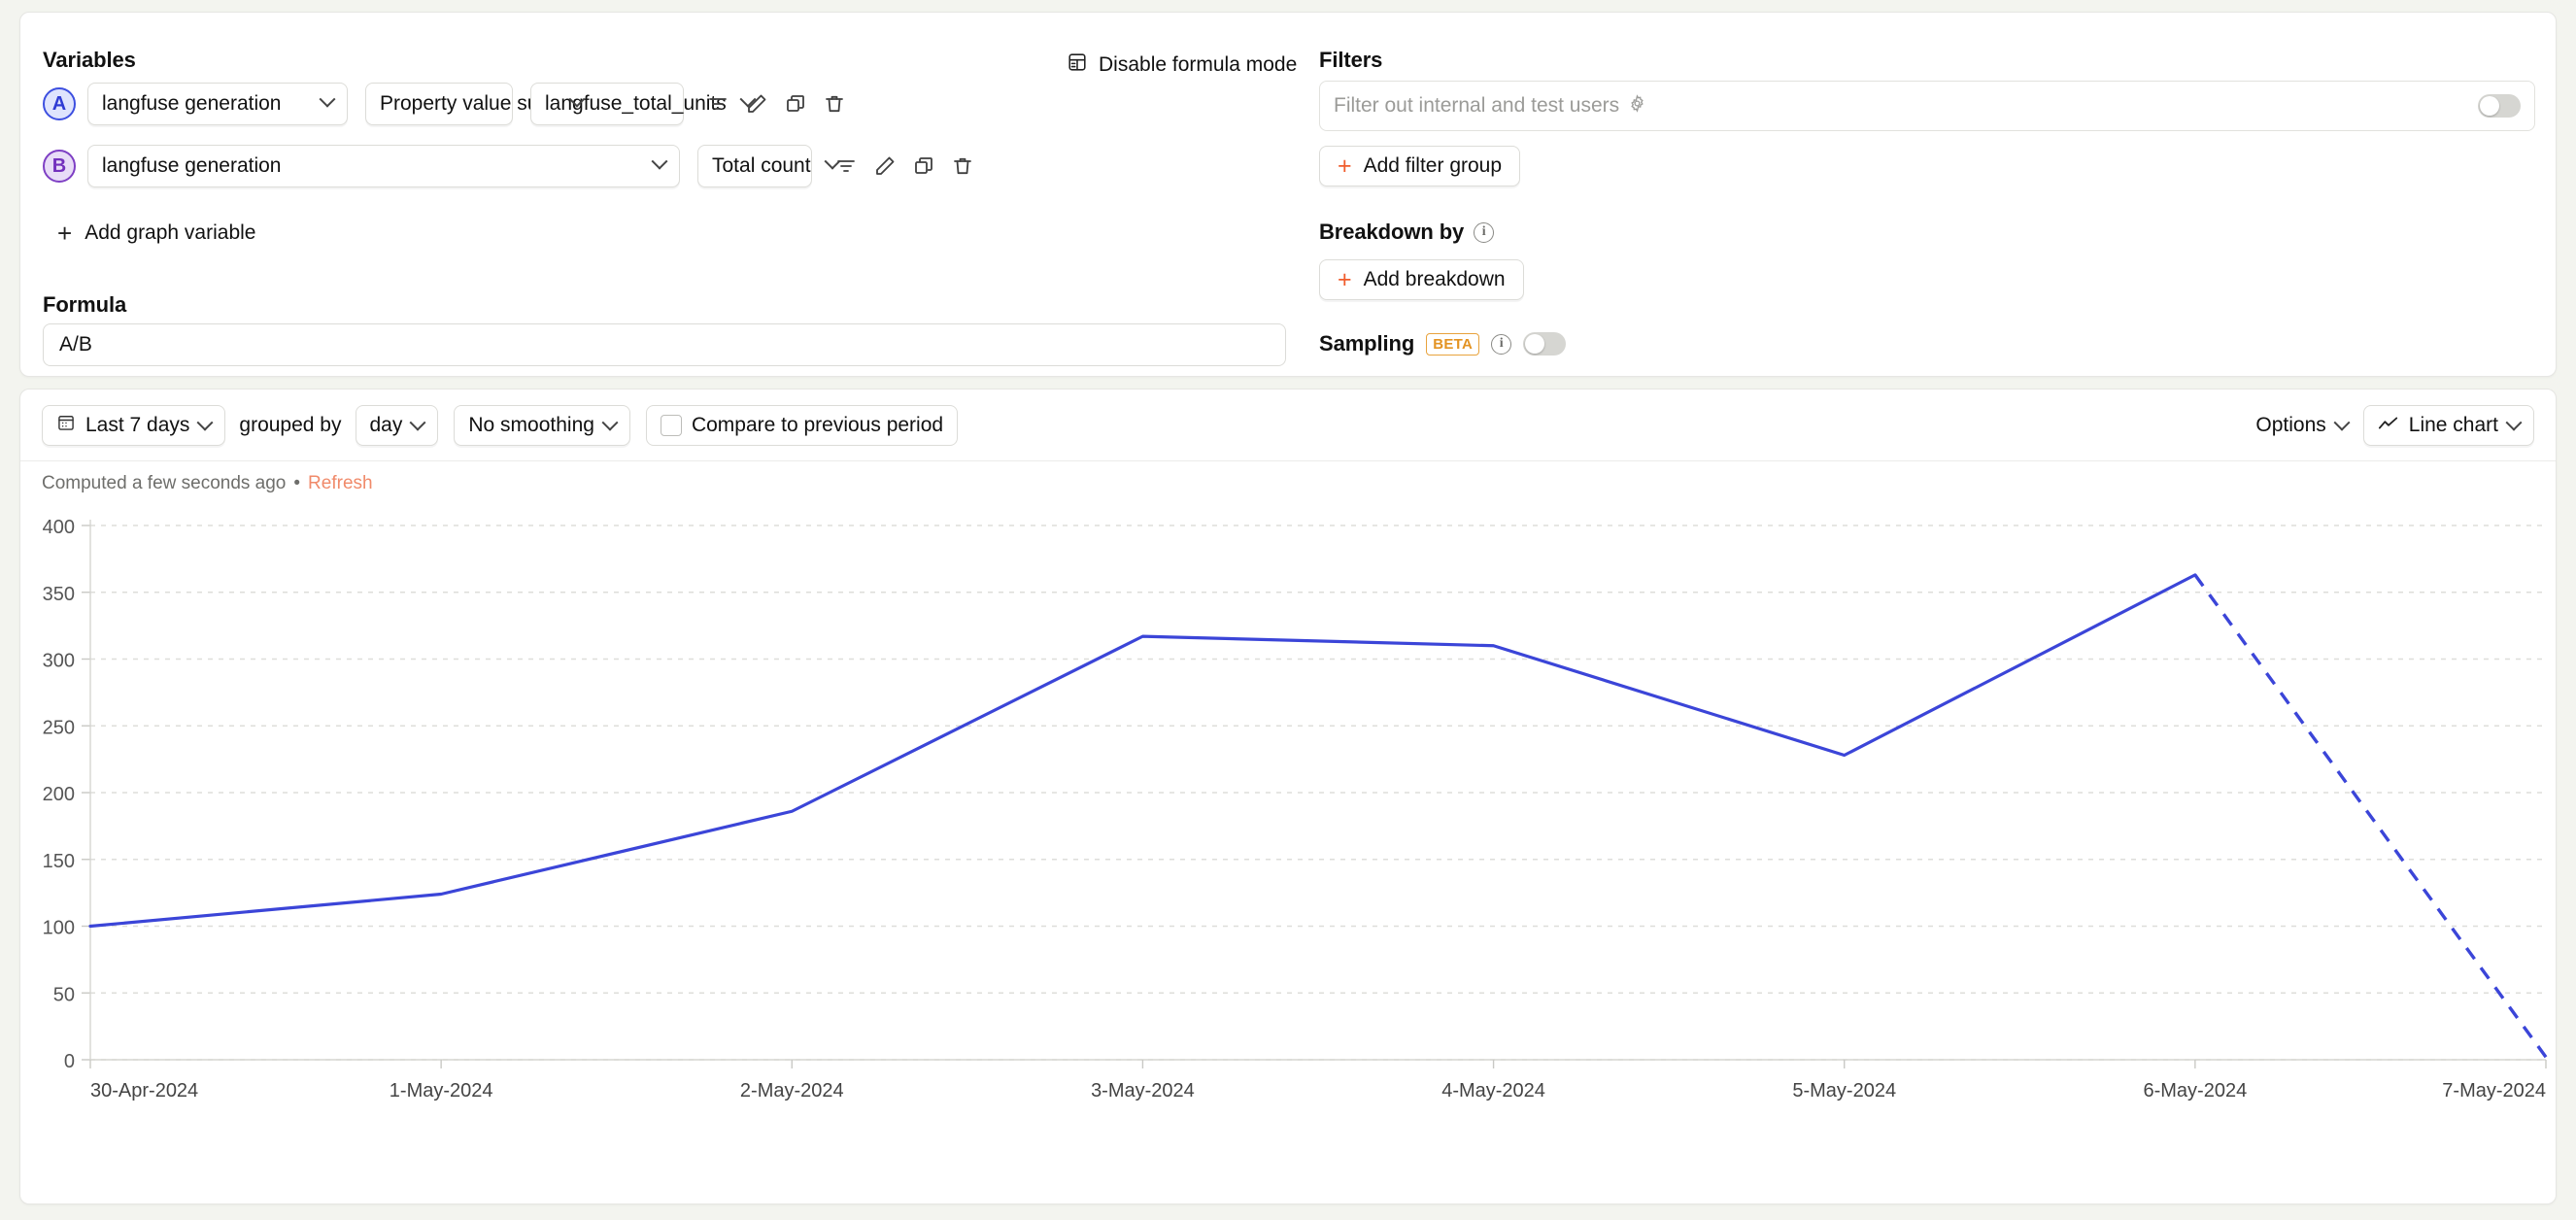 Image resolution: width=2576 pixels, height=1220 pixels. I want to click on add-filter-group-button: + Add filter group, so click(1420, 166).